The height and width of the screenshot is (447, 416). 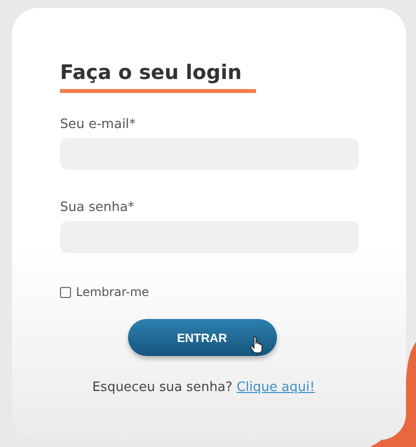 What do you see at coordinates (202, 337) in the screenshot?
I see `submit-button: ENTRAR` at bounding box center [202, 337].